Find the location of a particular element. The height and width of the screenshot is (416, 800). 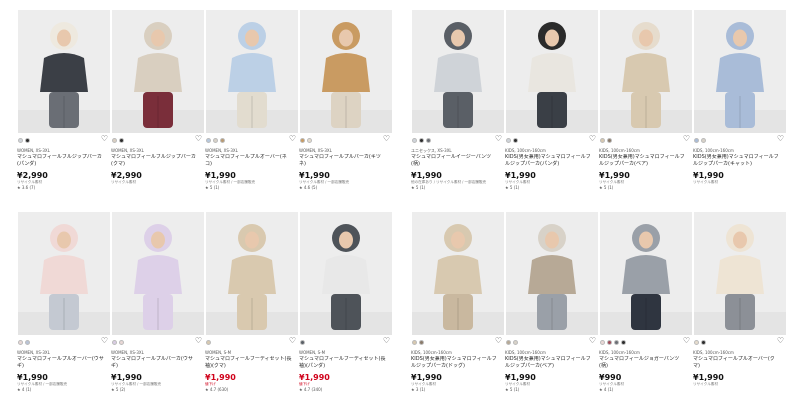

product-name: マシュマロフィールプルパーカ(ウサギ) is located at coordinates (155, 363).